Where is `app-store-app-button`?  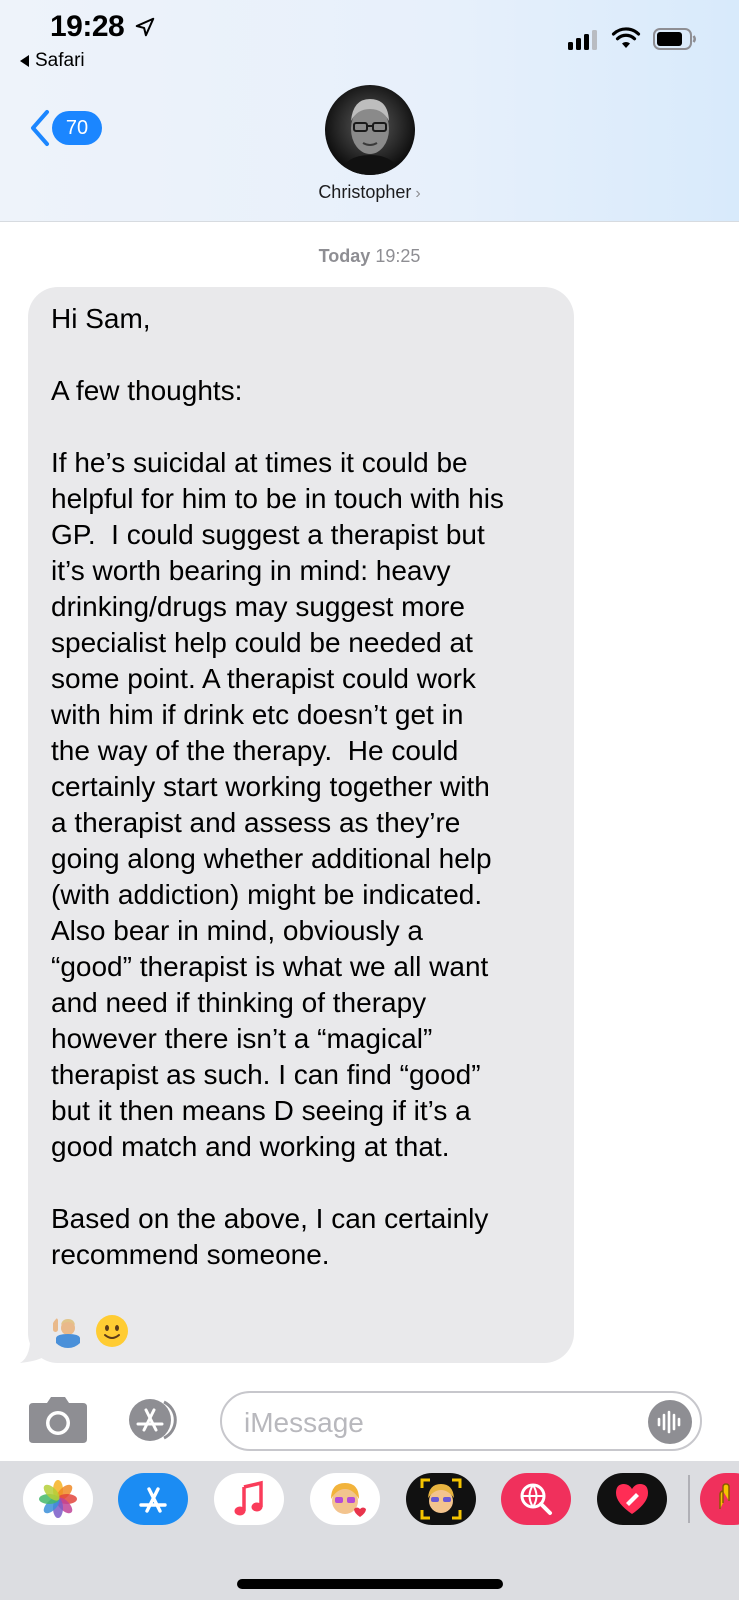 app-store-app-button is located at coordinates (153, 1499).